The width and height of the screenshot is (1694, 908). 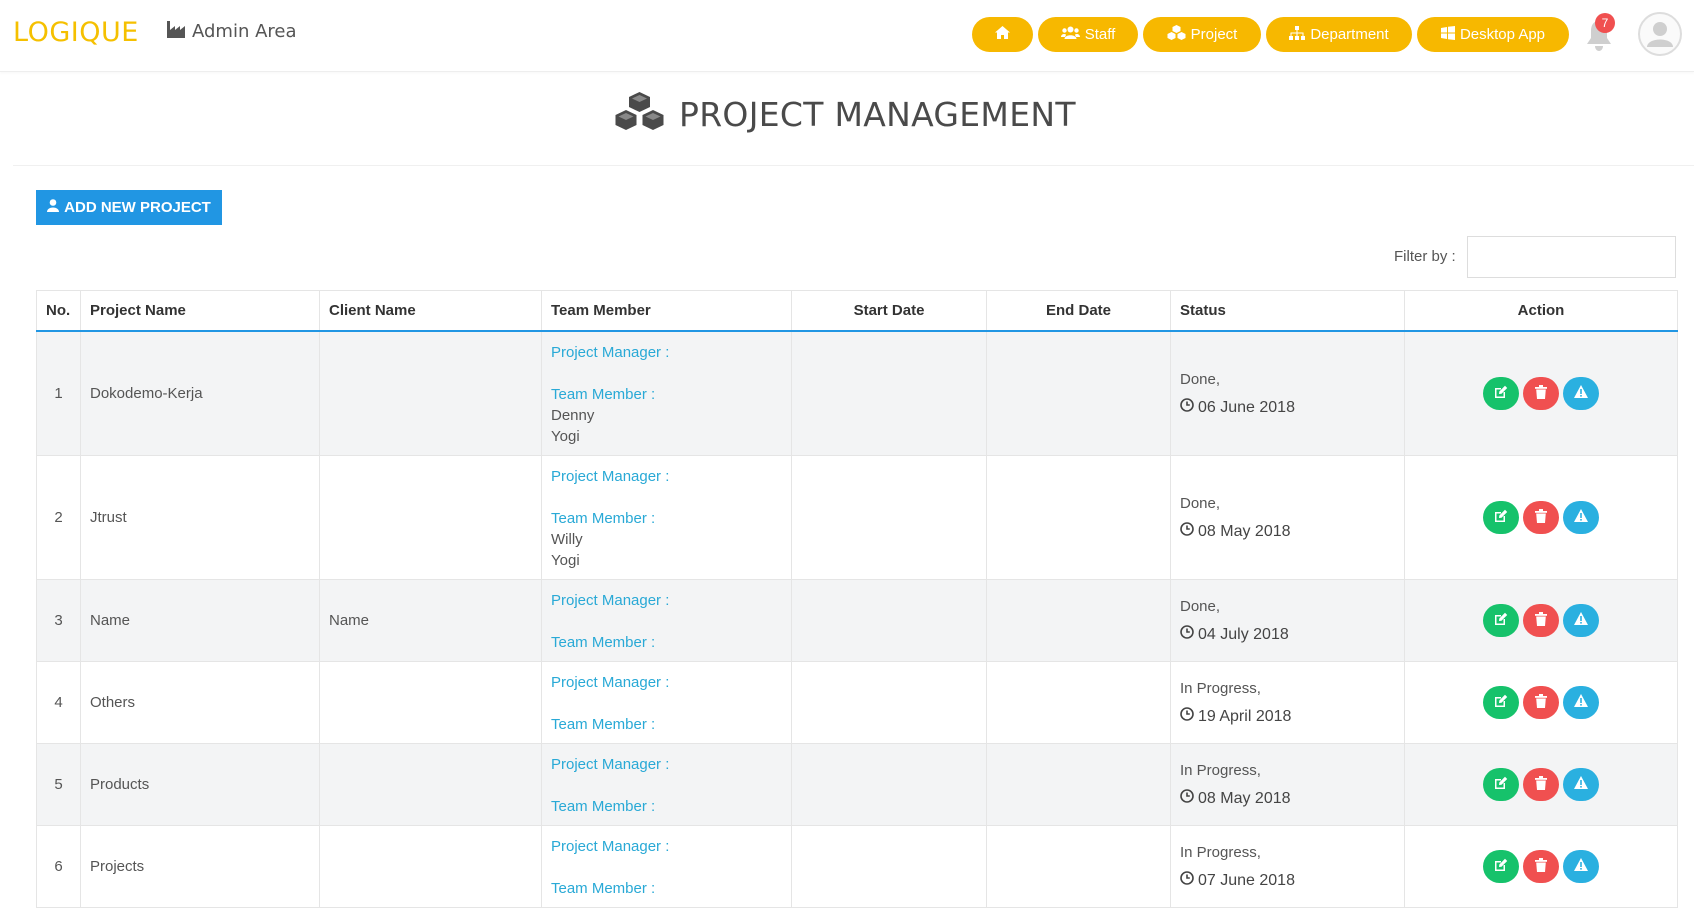 What do you see at coordinates (1425, 256) in the screenshot?
I see `filter-label: Filter by :` at bounding box center [1425, 256].